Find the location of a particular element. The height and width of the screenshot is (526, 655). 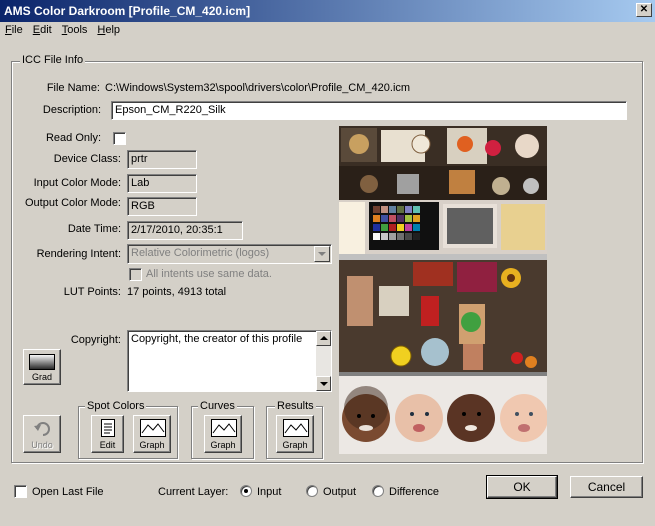

title-bar: AMS Color Darkroom [Profile_CM_420.icm] is located at coordinates (327, 11).